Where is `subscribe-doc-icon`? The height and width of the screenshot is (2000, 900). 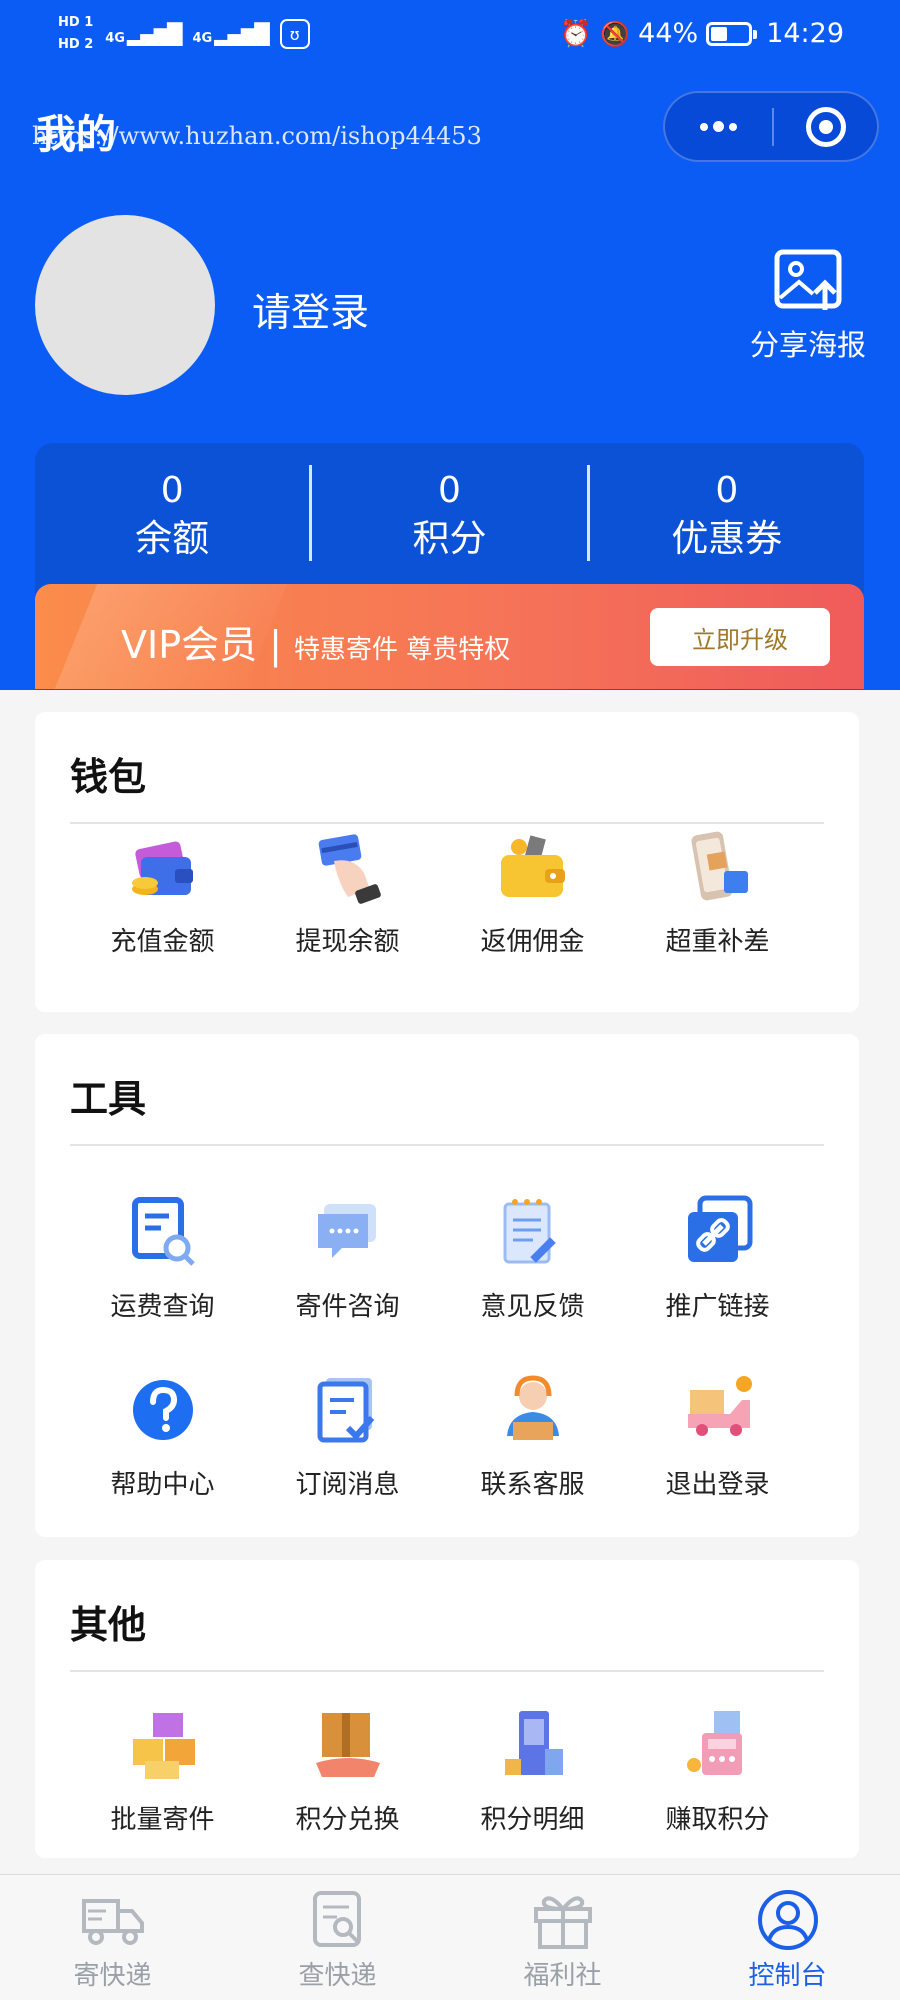
subscribe-doc-icon is located at coordinates (345, 1410).